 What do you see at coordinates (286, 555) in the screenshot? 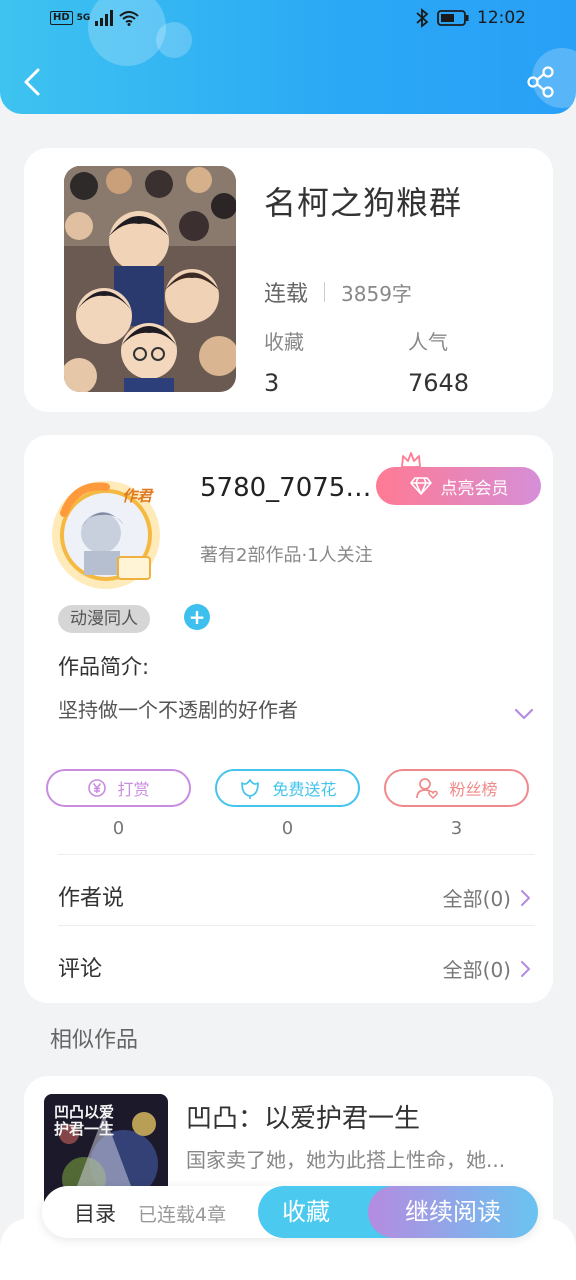
I see `author-meta: 著有2部作品·1人关注` at bounding box center [286, 555].